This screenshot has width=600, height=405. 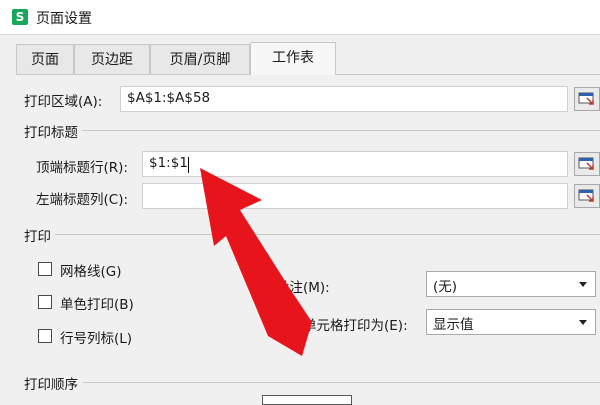 I want to click on left-columns-input, so click(x=355, y=196).